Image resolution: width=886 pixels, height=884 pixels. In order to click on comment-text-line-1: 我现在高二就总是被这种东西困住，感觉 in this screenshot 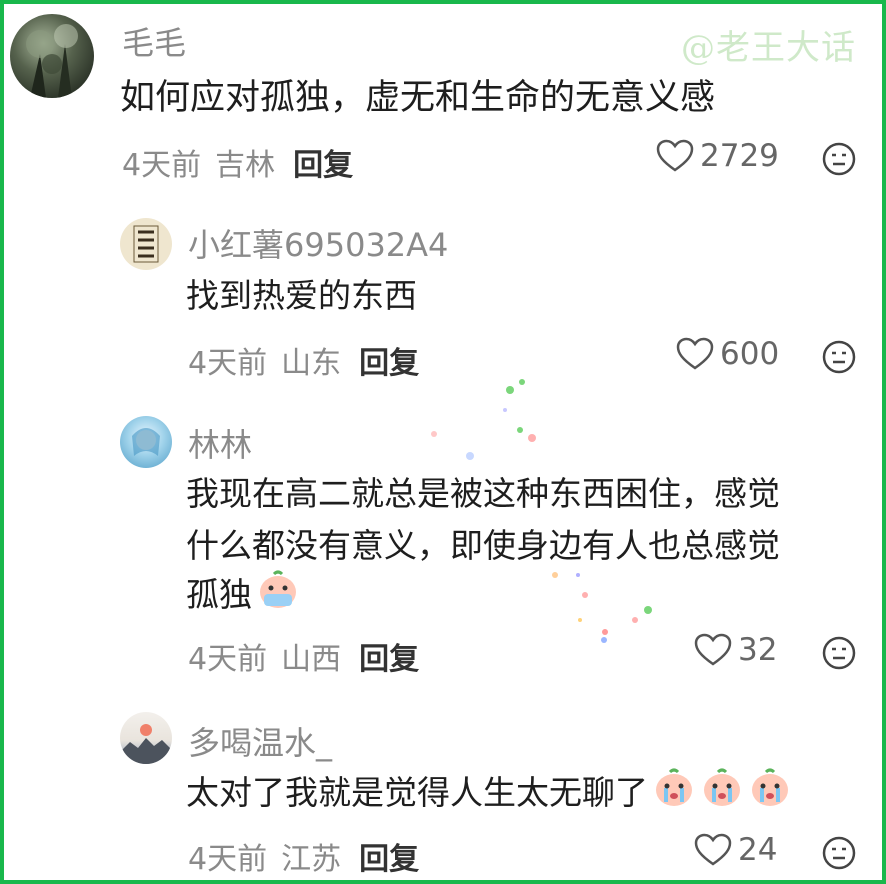, I will do `click(483, 493)`.